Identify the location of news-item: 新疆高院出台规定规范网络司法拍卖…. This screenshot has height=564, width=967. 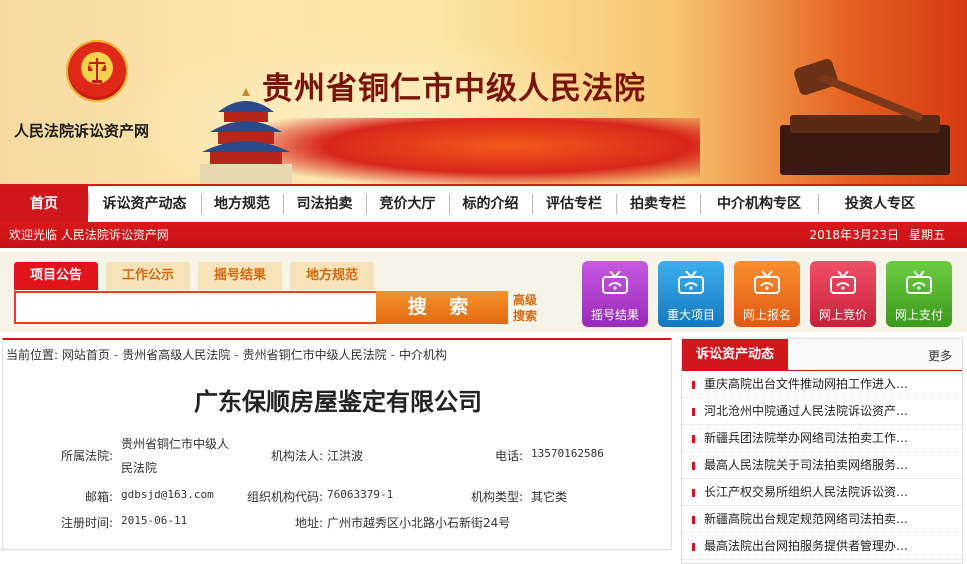
(822, 519).